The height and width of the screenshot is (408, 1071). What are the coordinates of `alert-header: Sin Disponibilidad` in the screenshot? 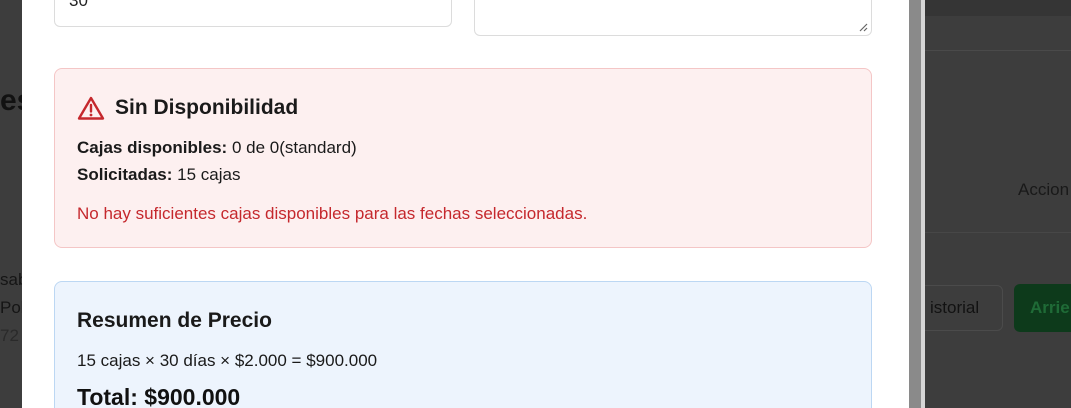 It's located at (187, 108).